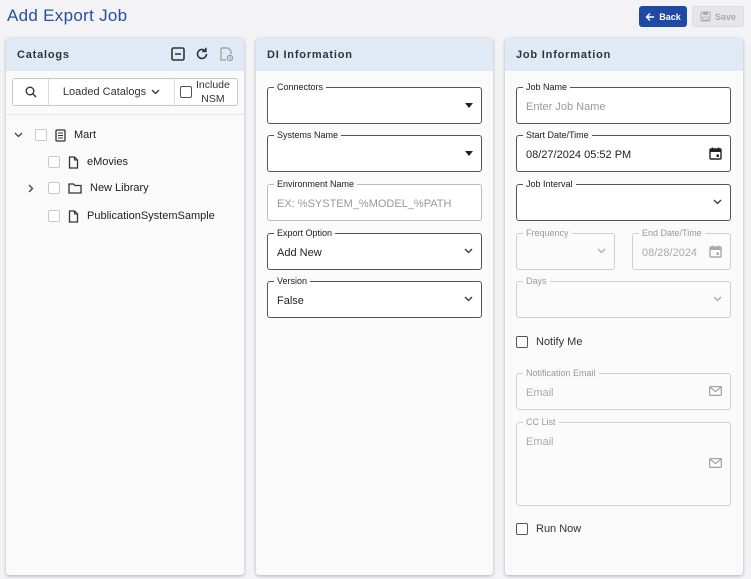  I want to click on notification-email-input: Notification Email Email, so click(623, 388).